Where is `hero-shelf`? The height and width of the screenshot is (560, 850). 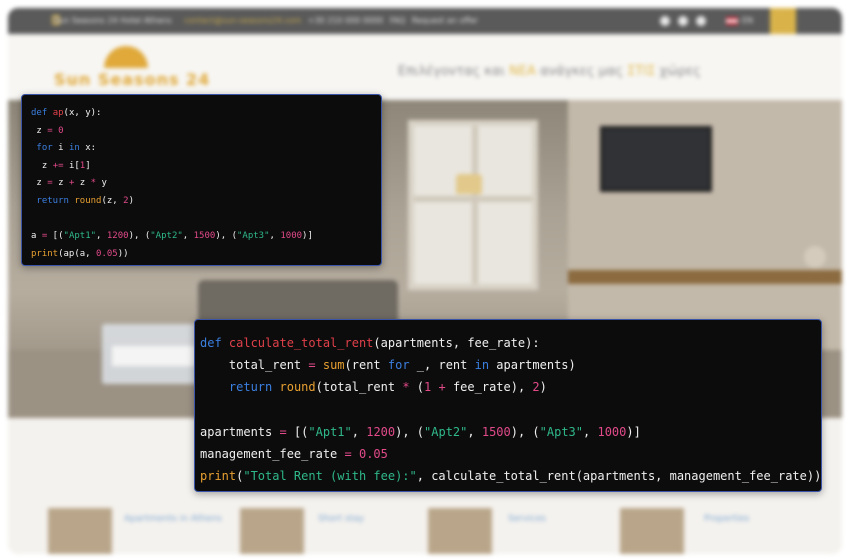 hero-shelf is located at coordinates (705, 277).